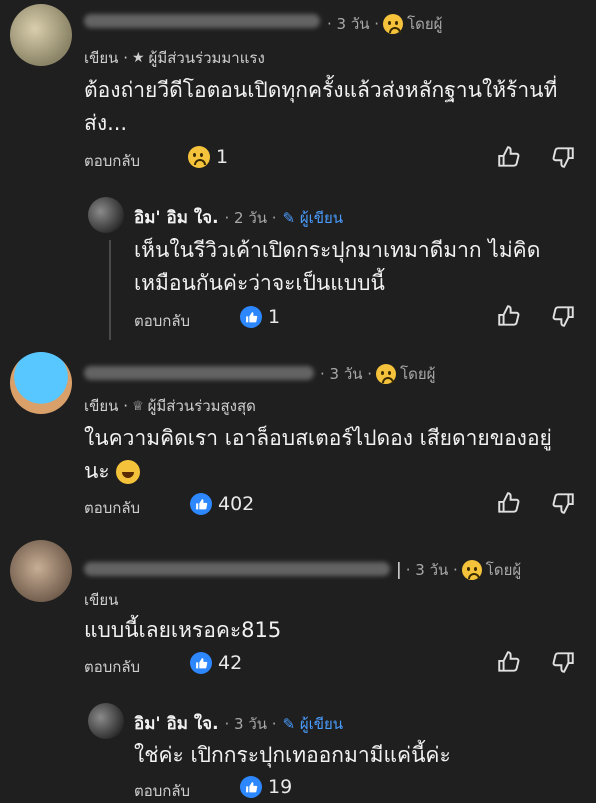  I want to click on rising-star-icon: ★, so click(138, 58).